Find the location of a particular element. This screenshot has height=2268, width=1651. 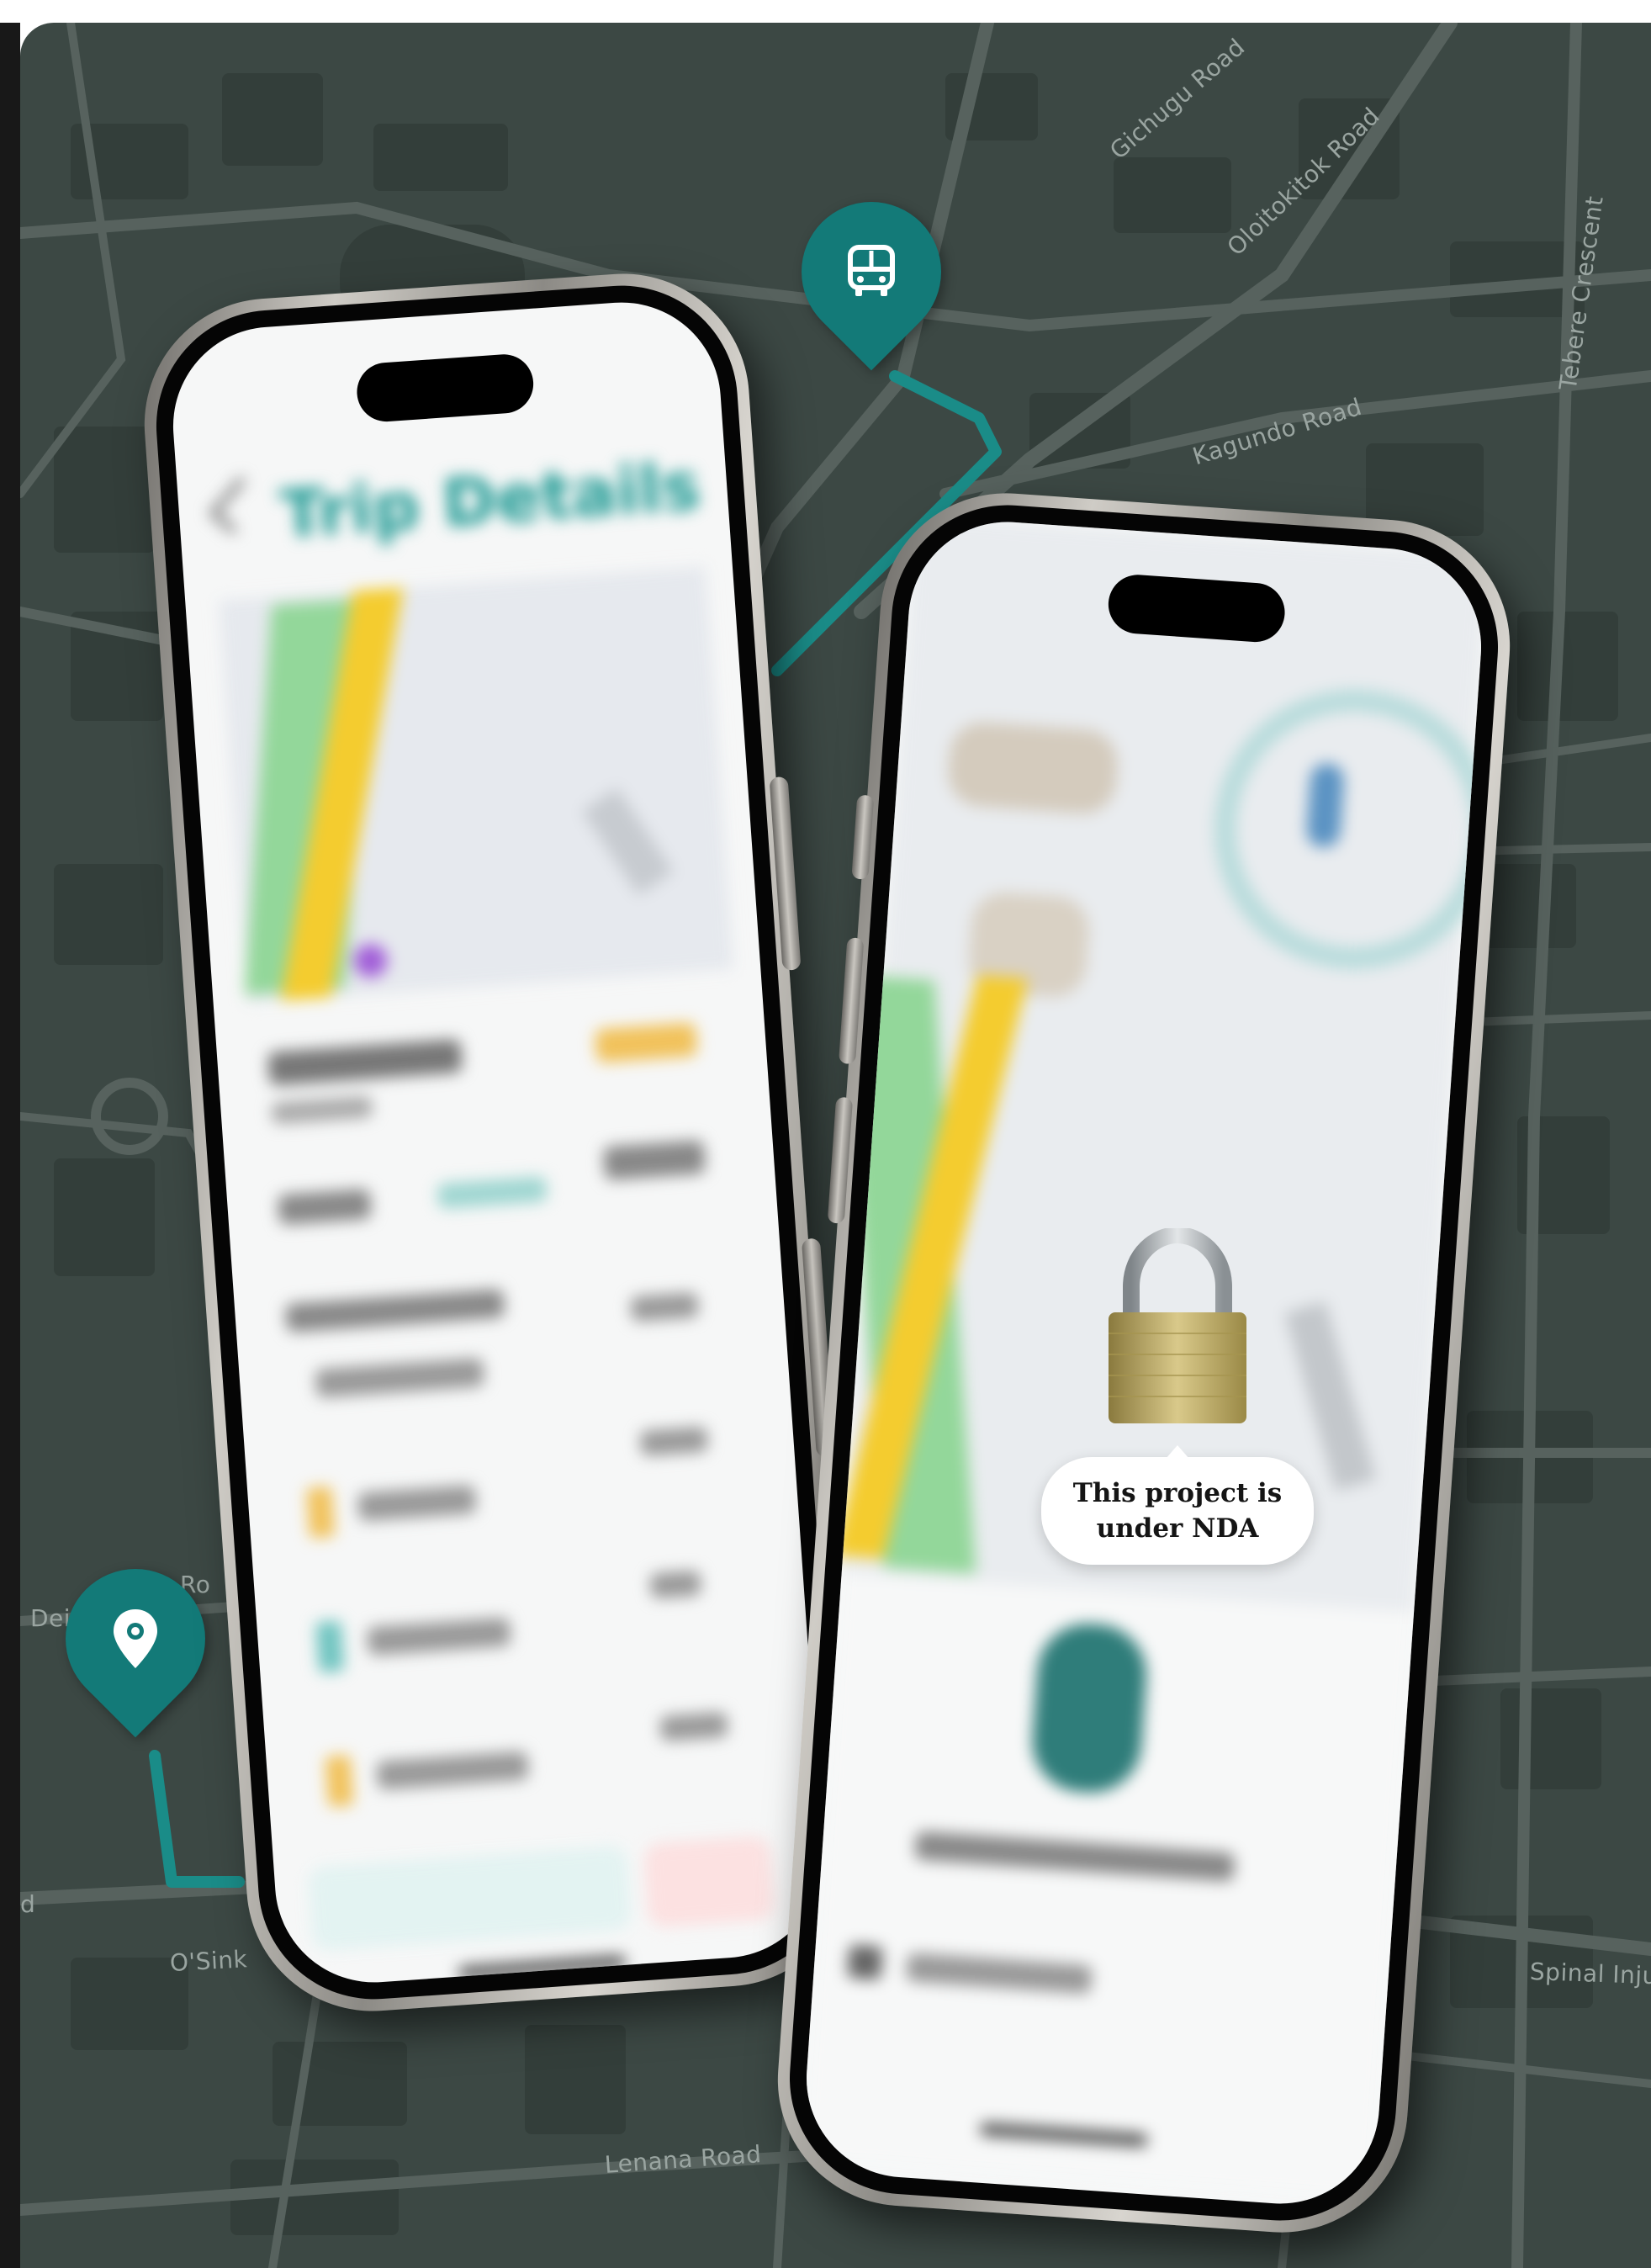

nda-notice-line1: This project is is located at coordinates (1177, 1493).